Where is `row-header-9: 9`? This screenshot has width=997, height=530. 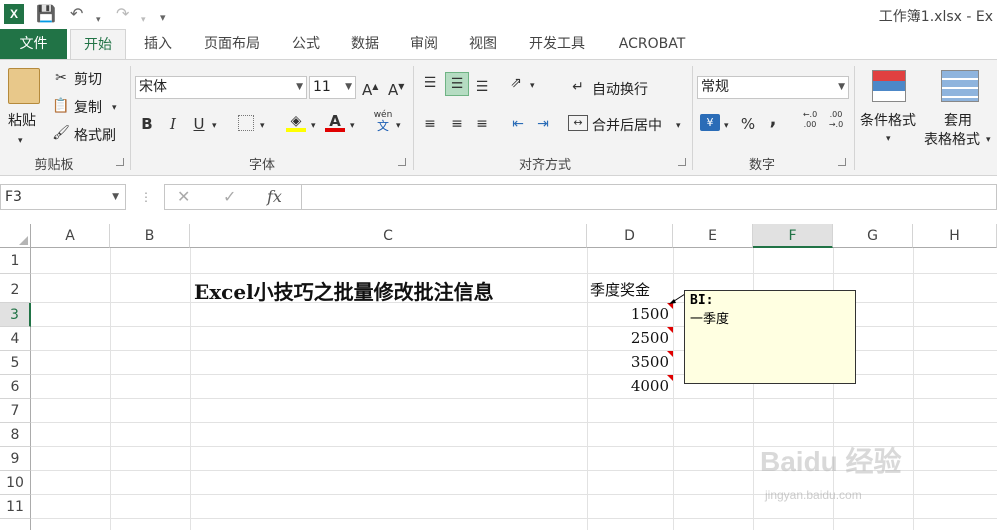 row-header-9: 9 is located at coordinates (15, 459).